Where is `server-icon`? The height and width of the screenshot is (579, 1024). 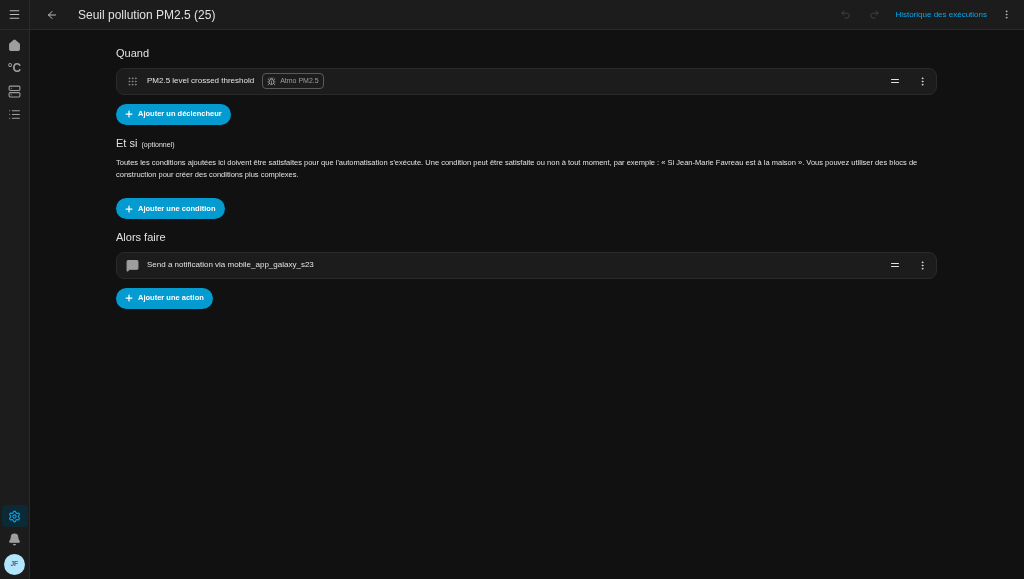
server-icon is located at coordinates (14, 91).